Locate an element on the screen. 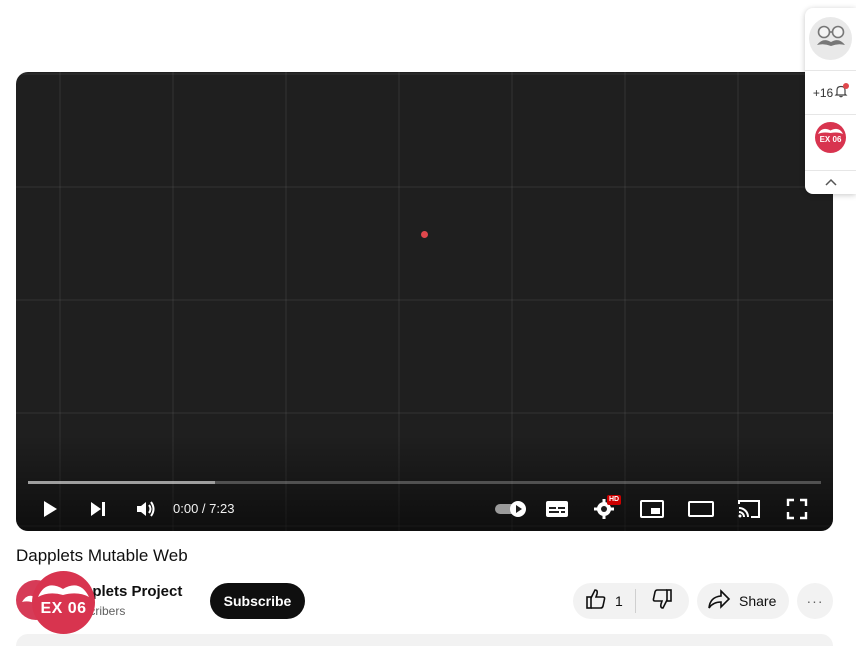  next-button is located at coordinates (98, 509).